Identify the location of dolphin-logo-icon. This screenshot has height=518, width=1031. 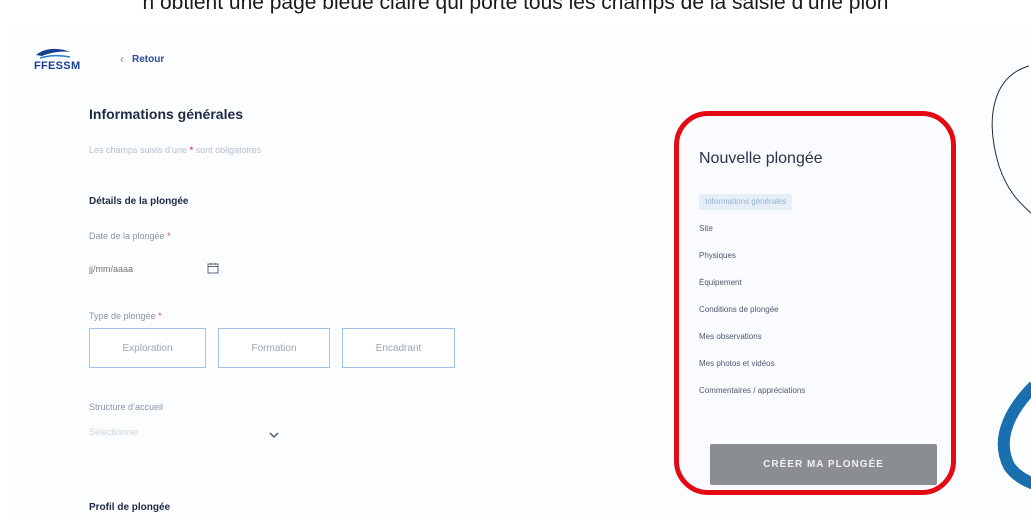
(53, 53).